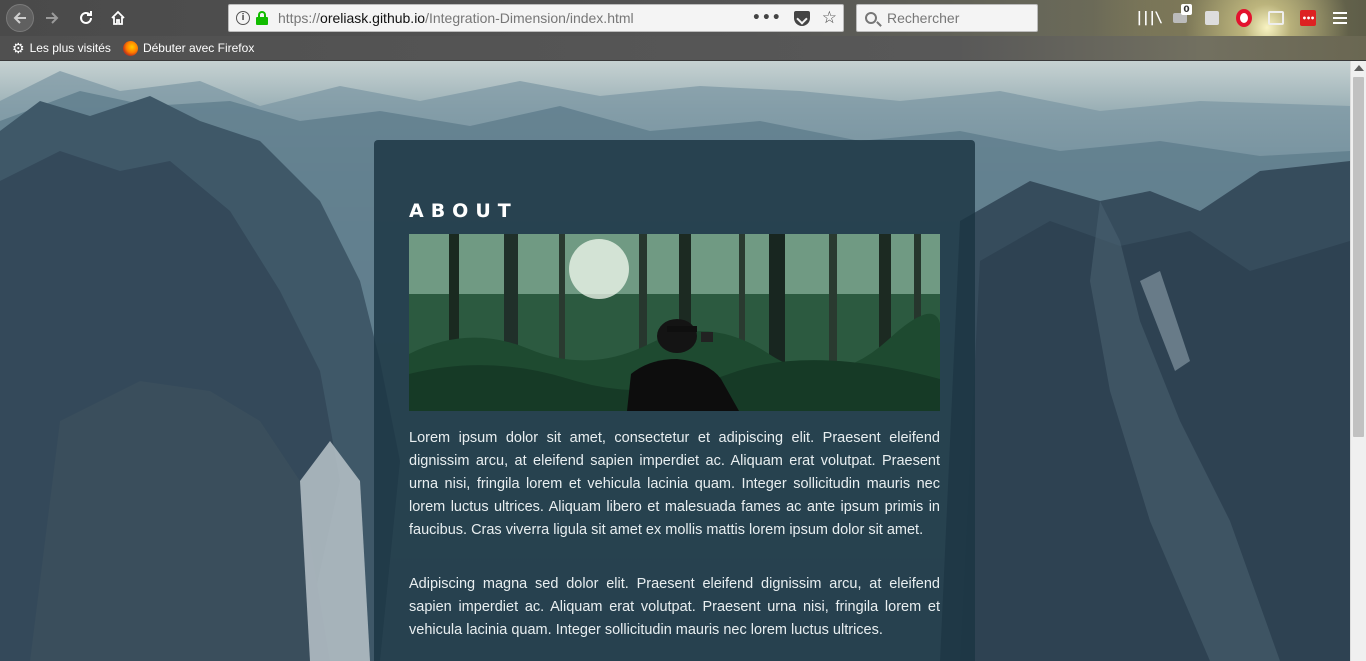 The image size is (1366, 661). Describe the element at coordinates (1340, 18) in the screenshot. I see `hamburger-menu-icon` at that location.